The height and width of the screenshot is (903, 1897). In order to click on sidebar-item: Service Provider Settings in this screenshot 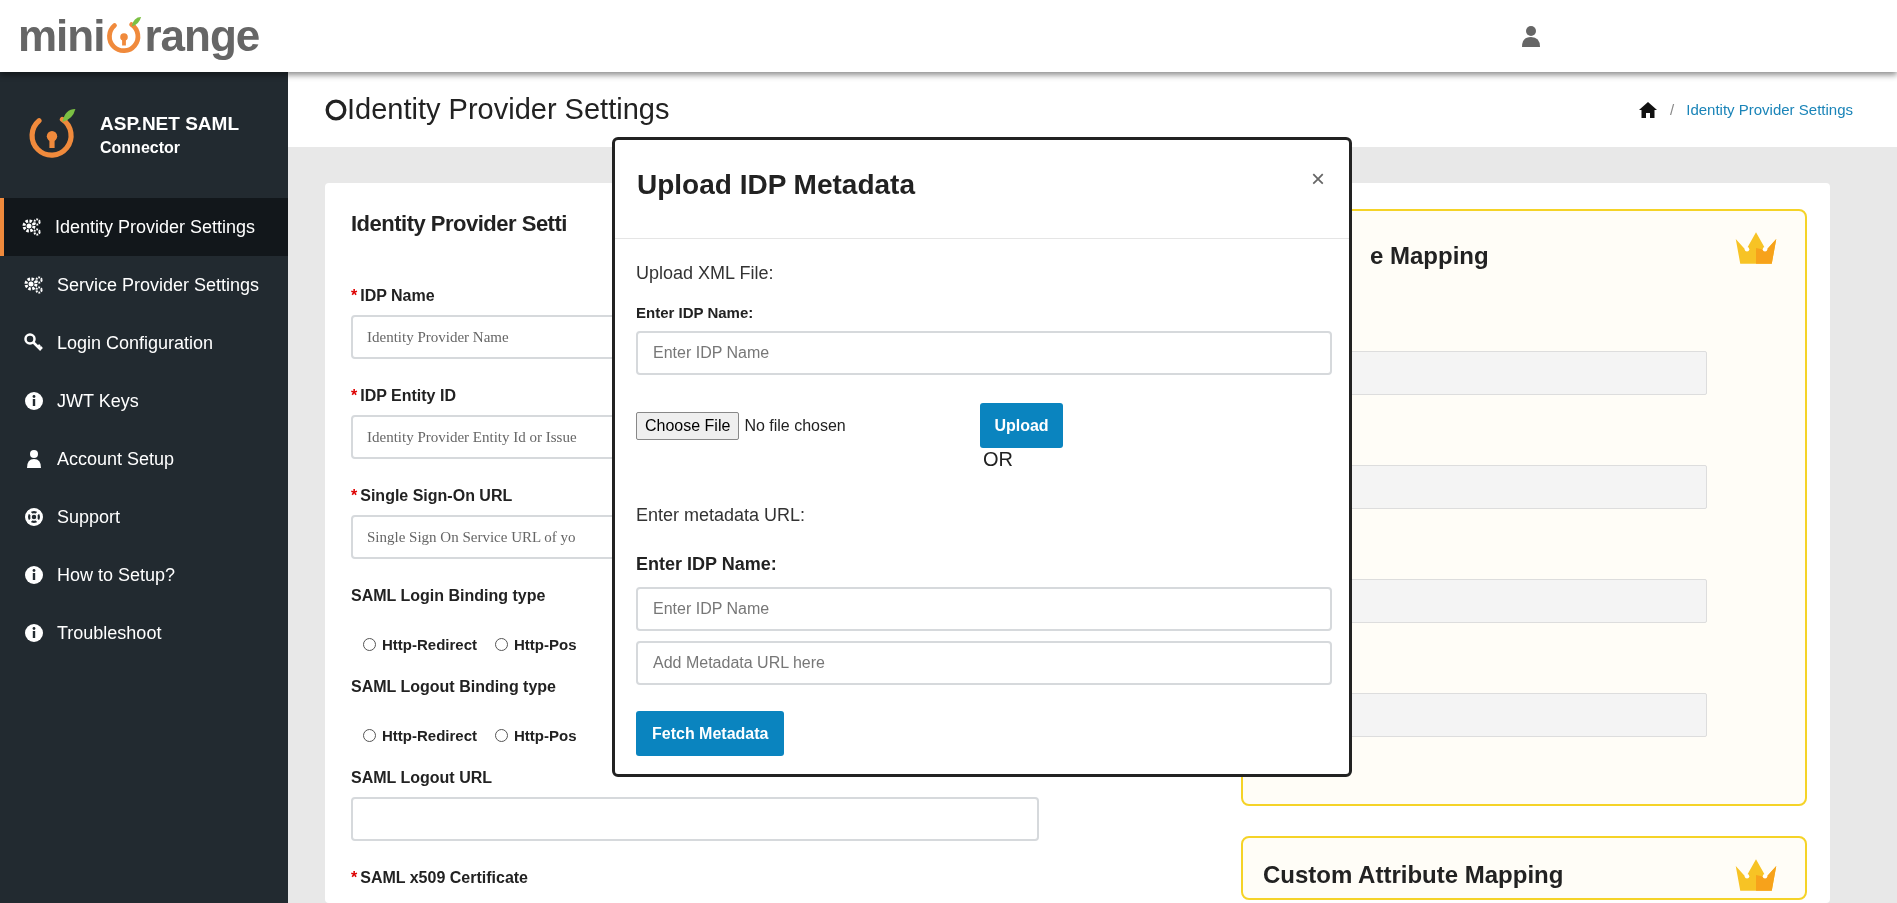, I will do `click(144, 285)`.